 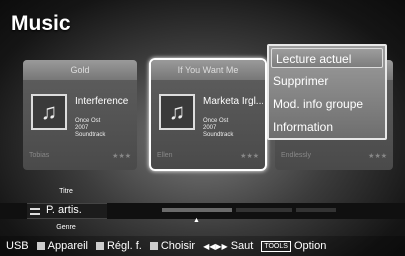 I want to click on menu-item-delete: Supprimer, so click(x=327, y=81).